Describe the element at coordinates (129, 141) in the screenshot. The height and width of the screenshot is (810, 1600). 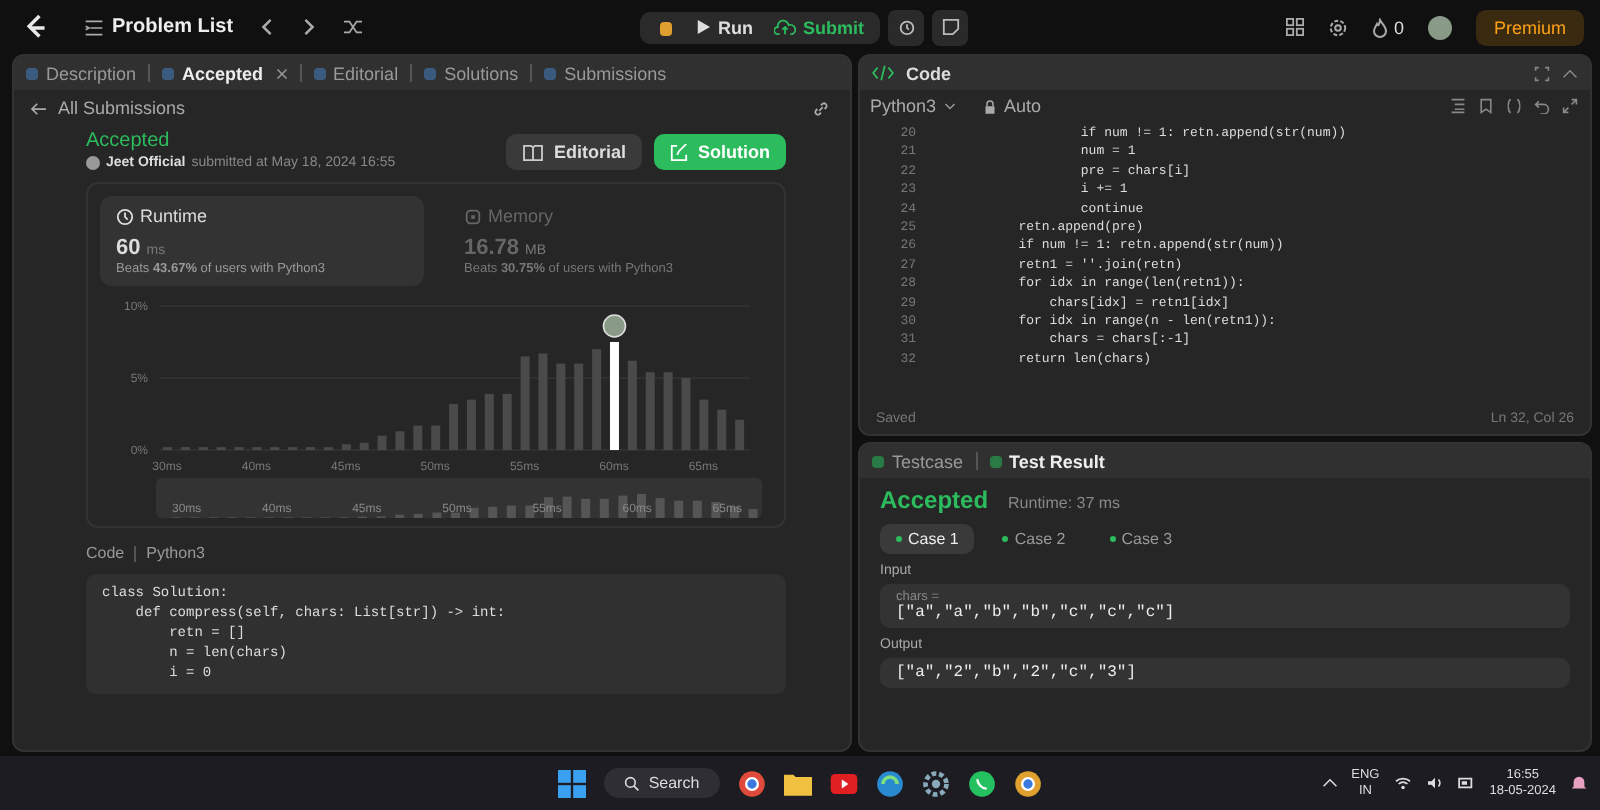
I see `status-text: Accepted` at that location.